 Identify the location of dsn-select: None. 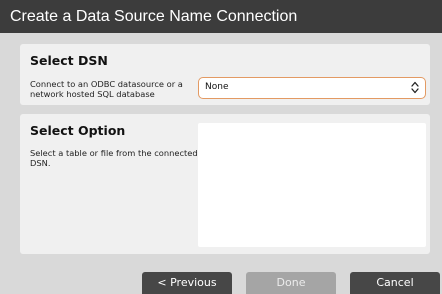
(312, 88).